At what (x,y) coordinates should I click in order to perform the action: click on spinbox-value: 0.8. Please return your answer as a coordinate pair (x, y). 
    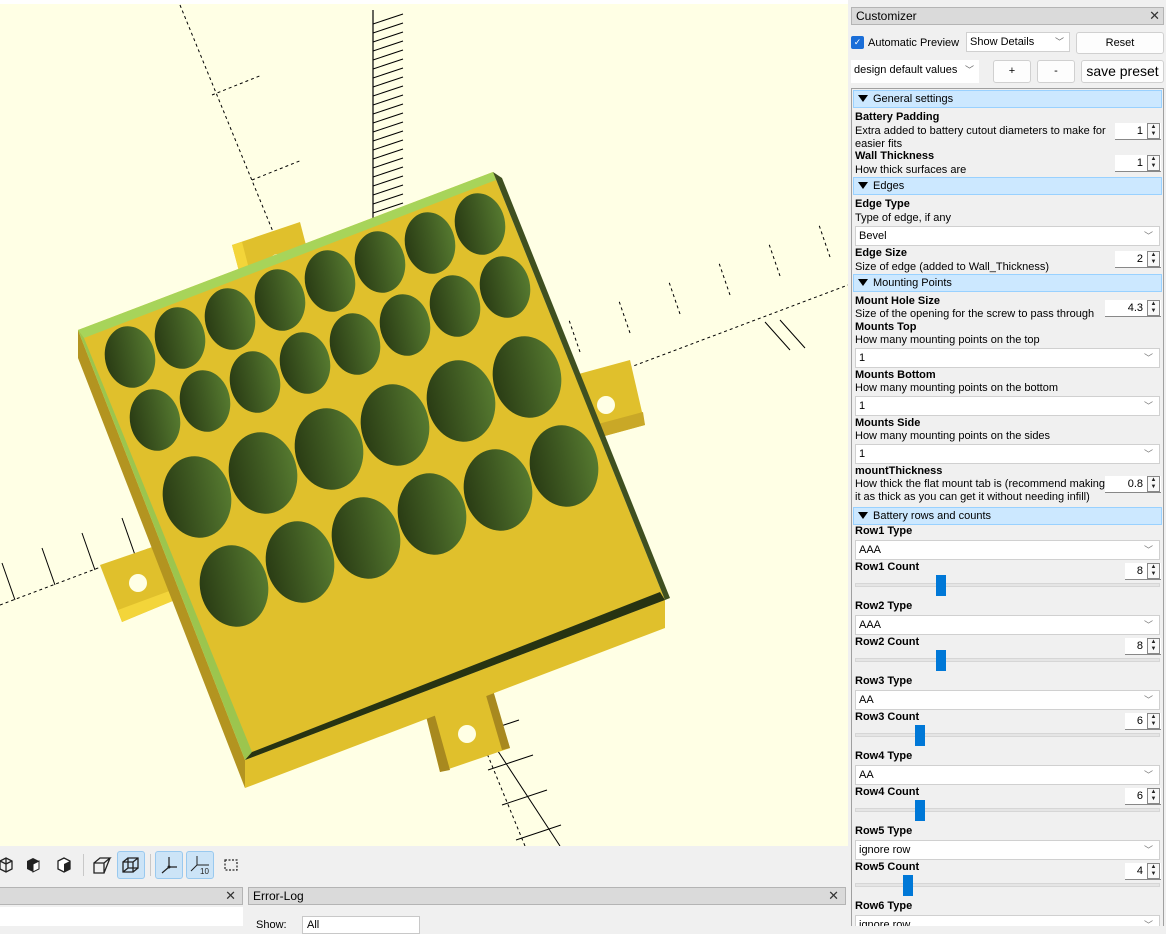
    Looking at the image, I should click on (1135, 484).